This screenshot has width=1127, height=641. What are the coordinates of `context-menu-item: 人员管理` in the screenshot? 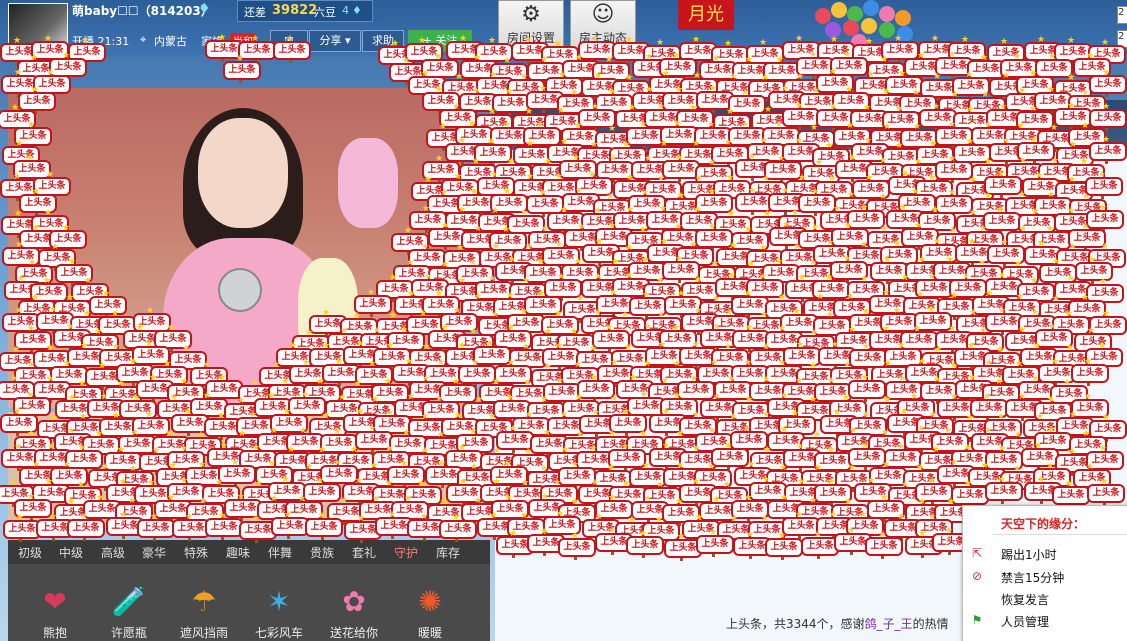 It's located at (1025, 621).